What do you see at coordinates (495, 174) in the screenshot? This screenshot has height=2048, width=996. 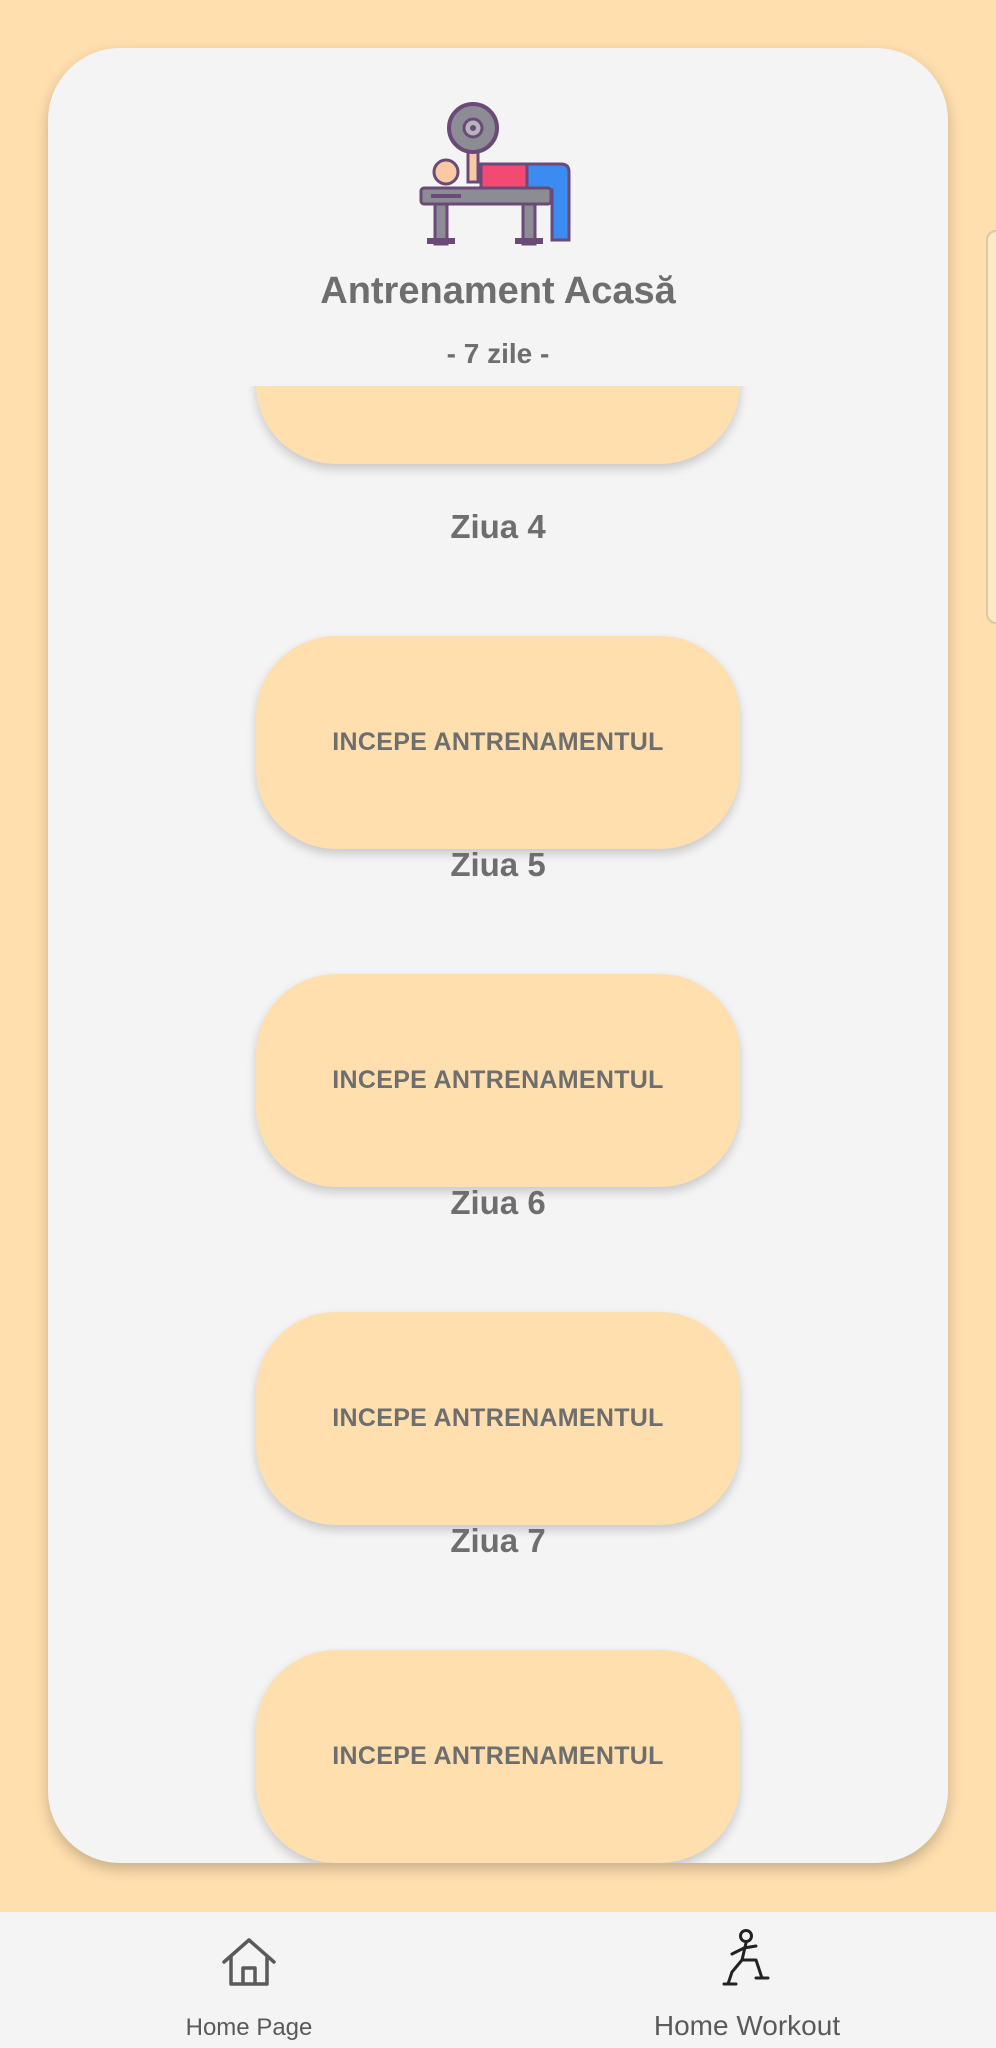 I see `bench-press-icon` at bounding box center [495, 174].